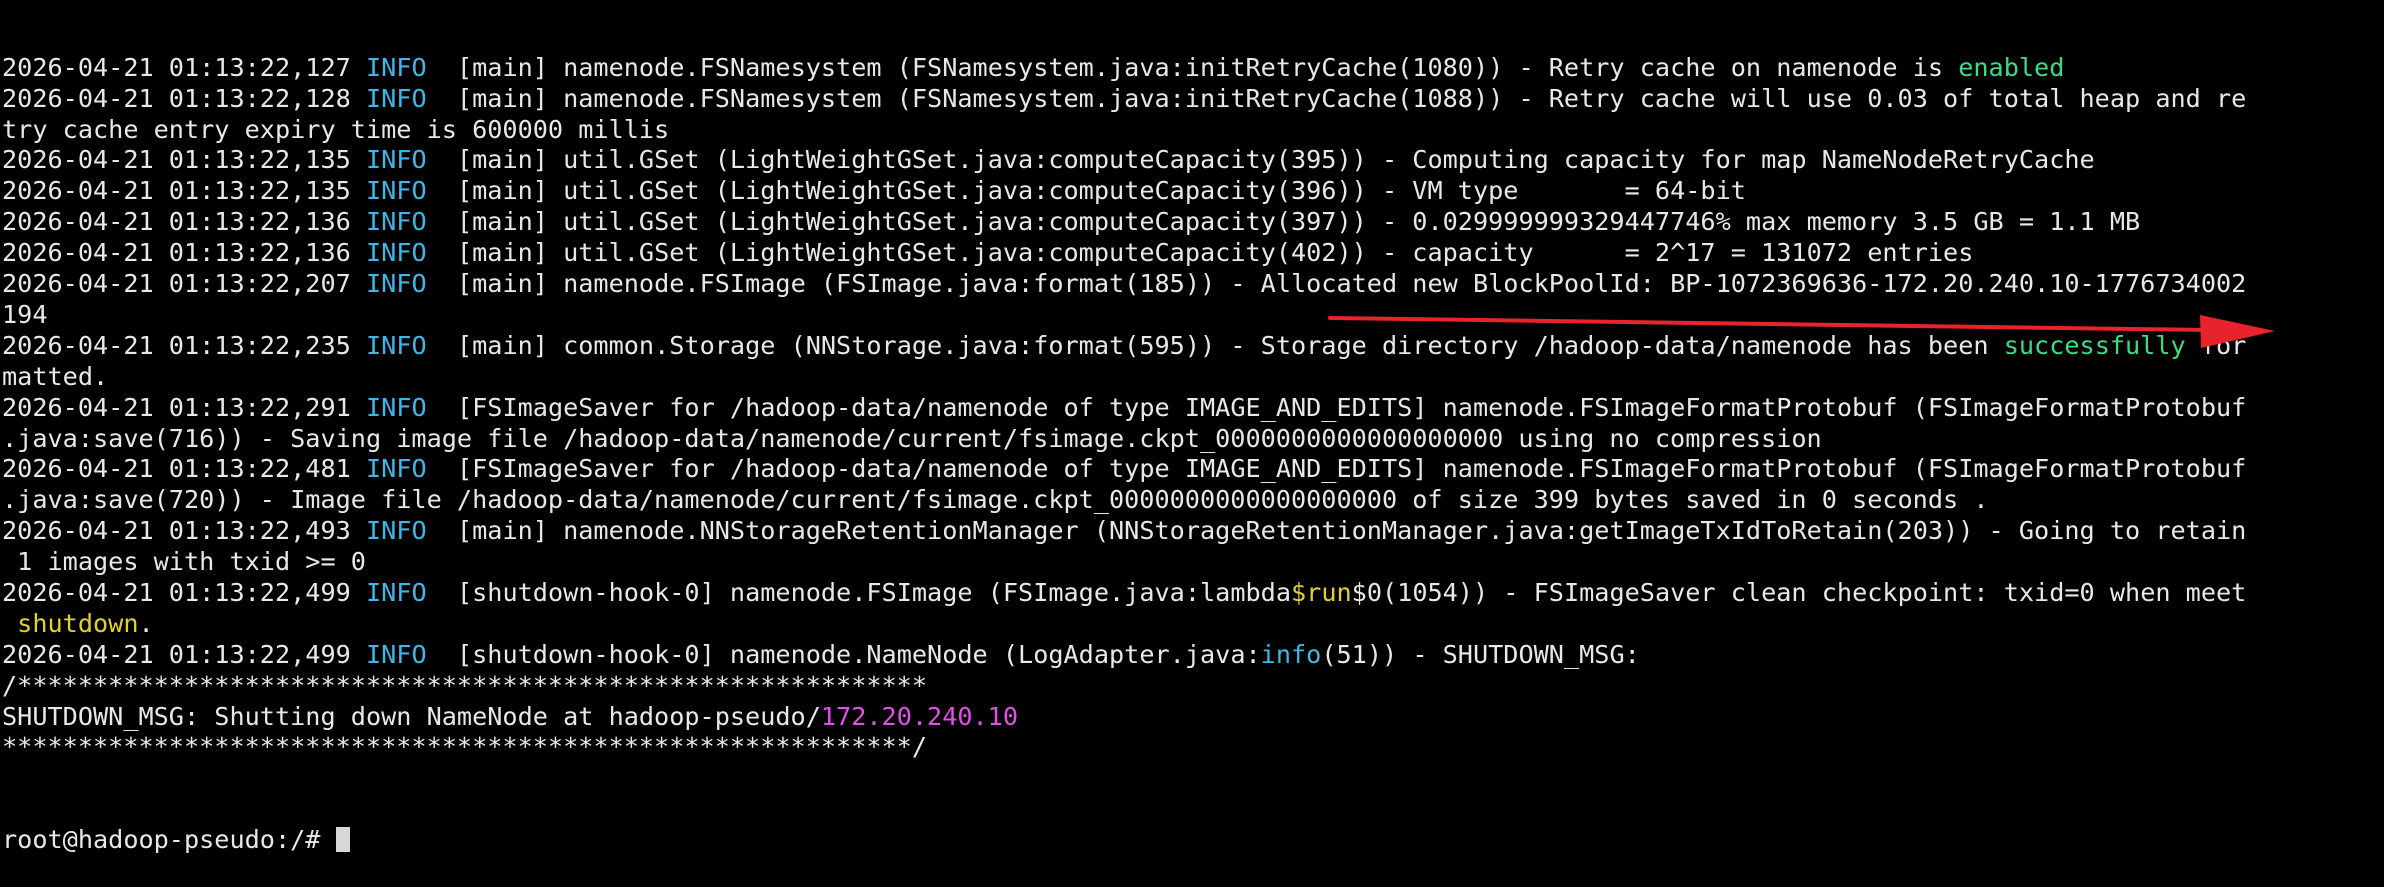 This screenshot has width=2384, height=887. What do you see at coordinates (1192, 840) in the screenshot?
I see `shell-prompt-line: root@hadoop-pseudo:/#` at bounding box center [1192, 840].